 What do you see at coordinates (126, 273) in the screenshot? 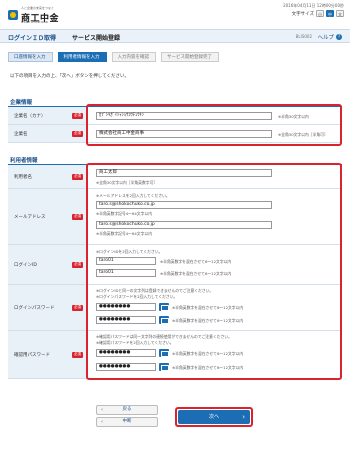
I see `login-id-confirm-input: taro01` at bounding box center [126, 273].